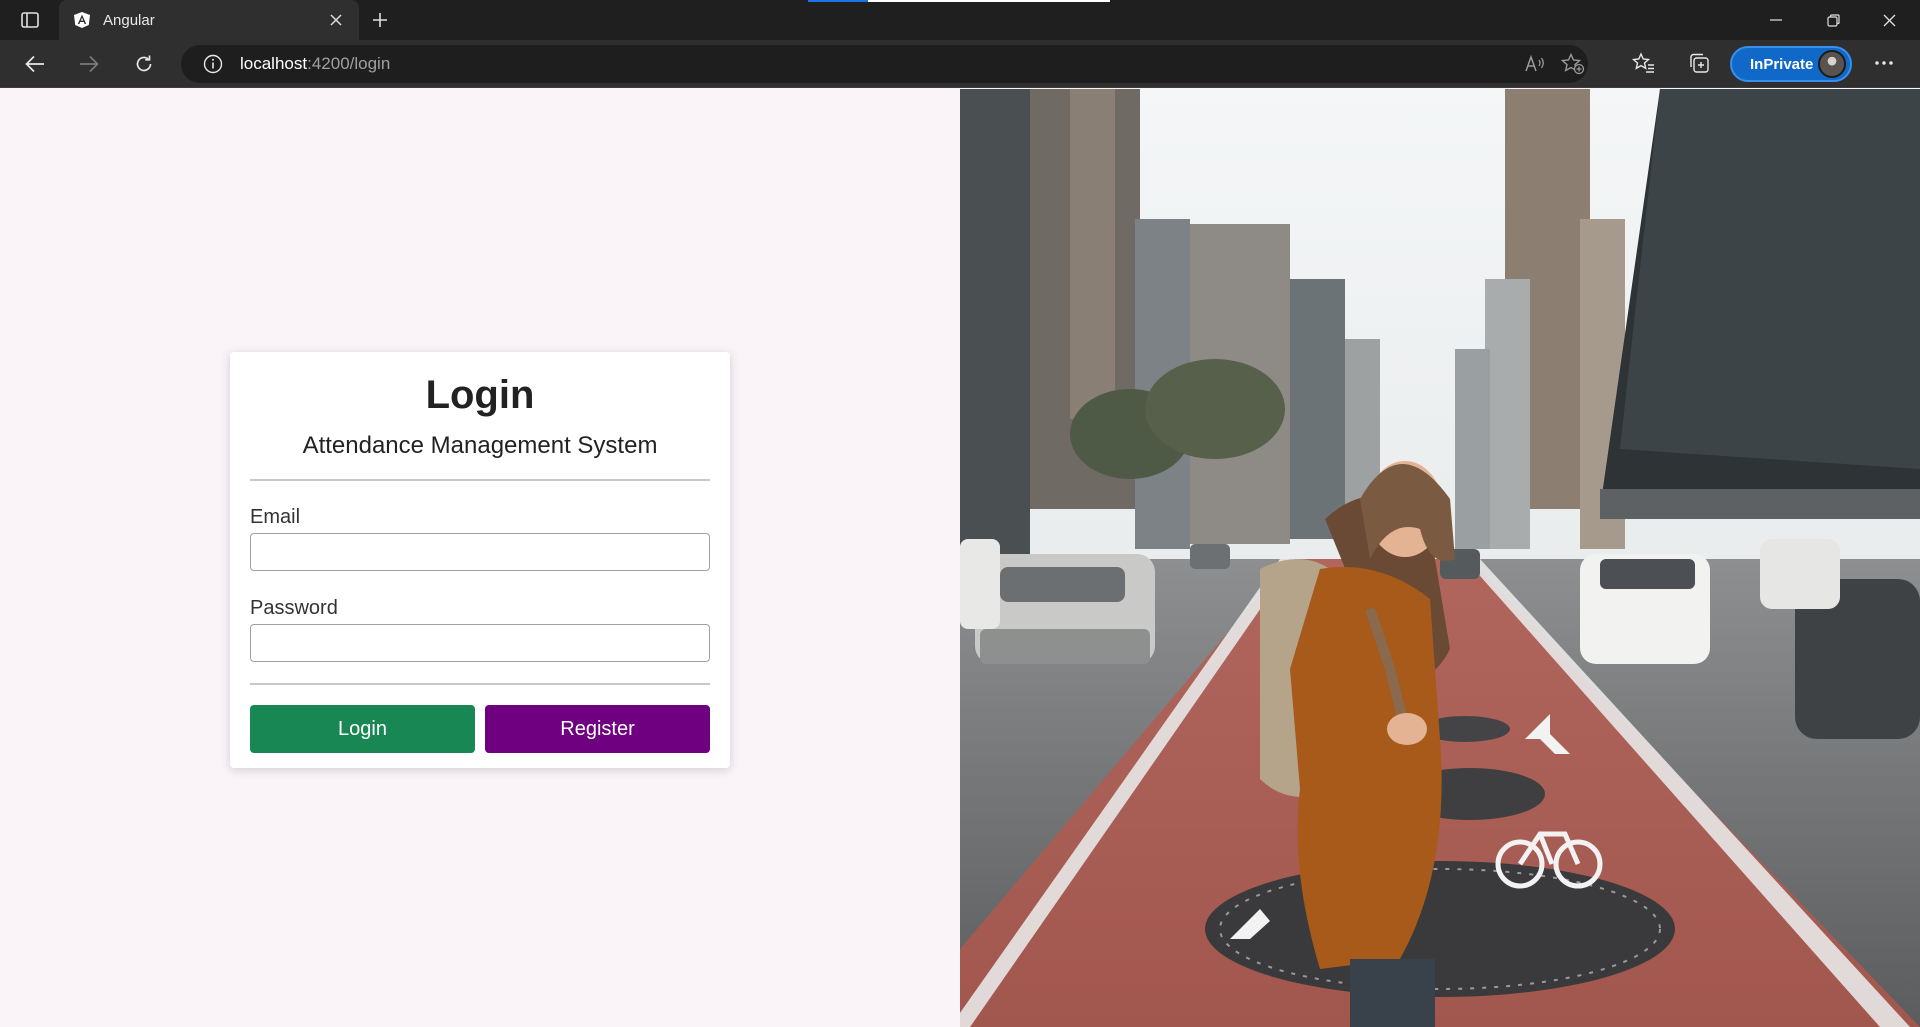 Image resolution: width=1920 pixels, height=1027 pixels. I want to click on new-tab-button, so click(380, 20).